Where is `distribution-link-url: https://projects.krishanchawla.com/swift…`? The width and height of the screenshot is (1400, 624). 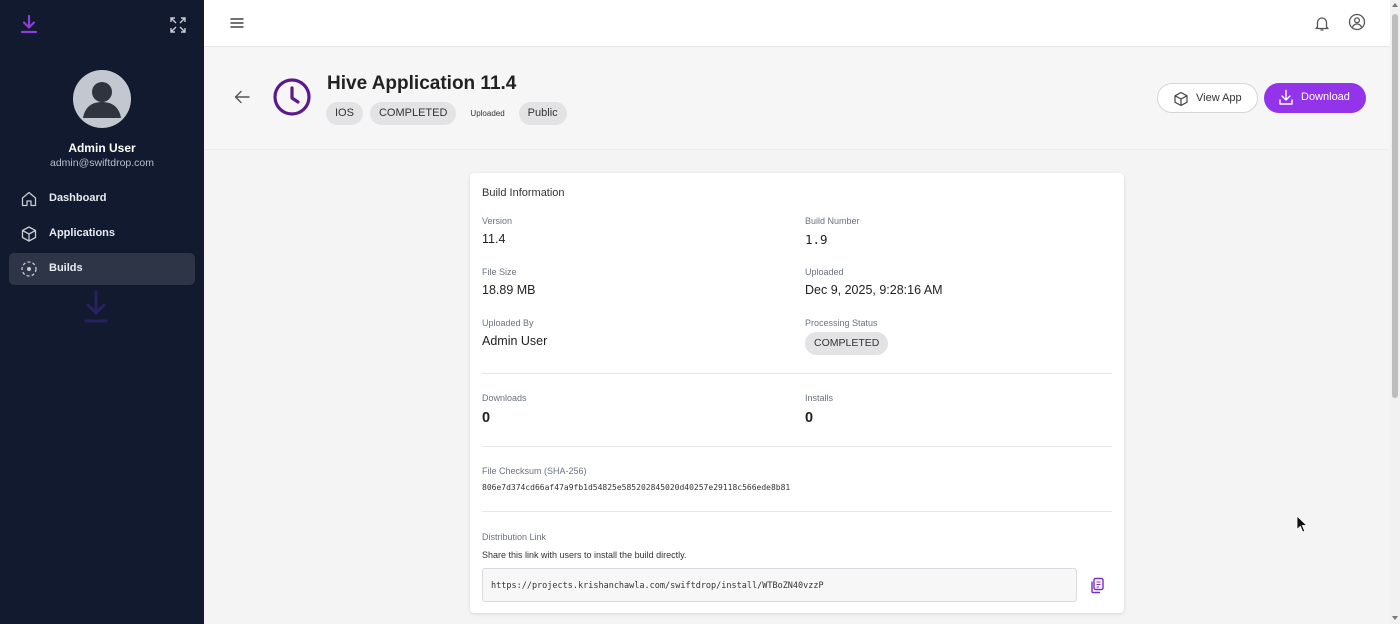 distribution-link-url: https://projects.krishanchawla.com/swift… is located at coordinates (657, 586).